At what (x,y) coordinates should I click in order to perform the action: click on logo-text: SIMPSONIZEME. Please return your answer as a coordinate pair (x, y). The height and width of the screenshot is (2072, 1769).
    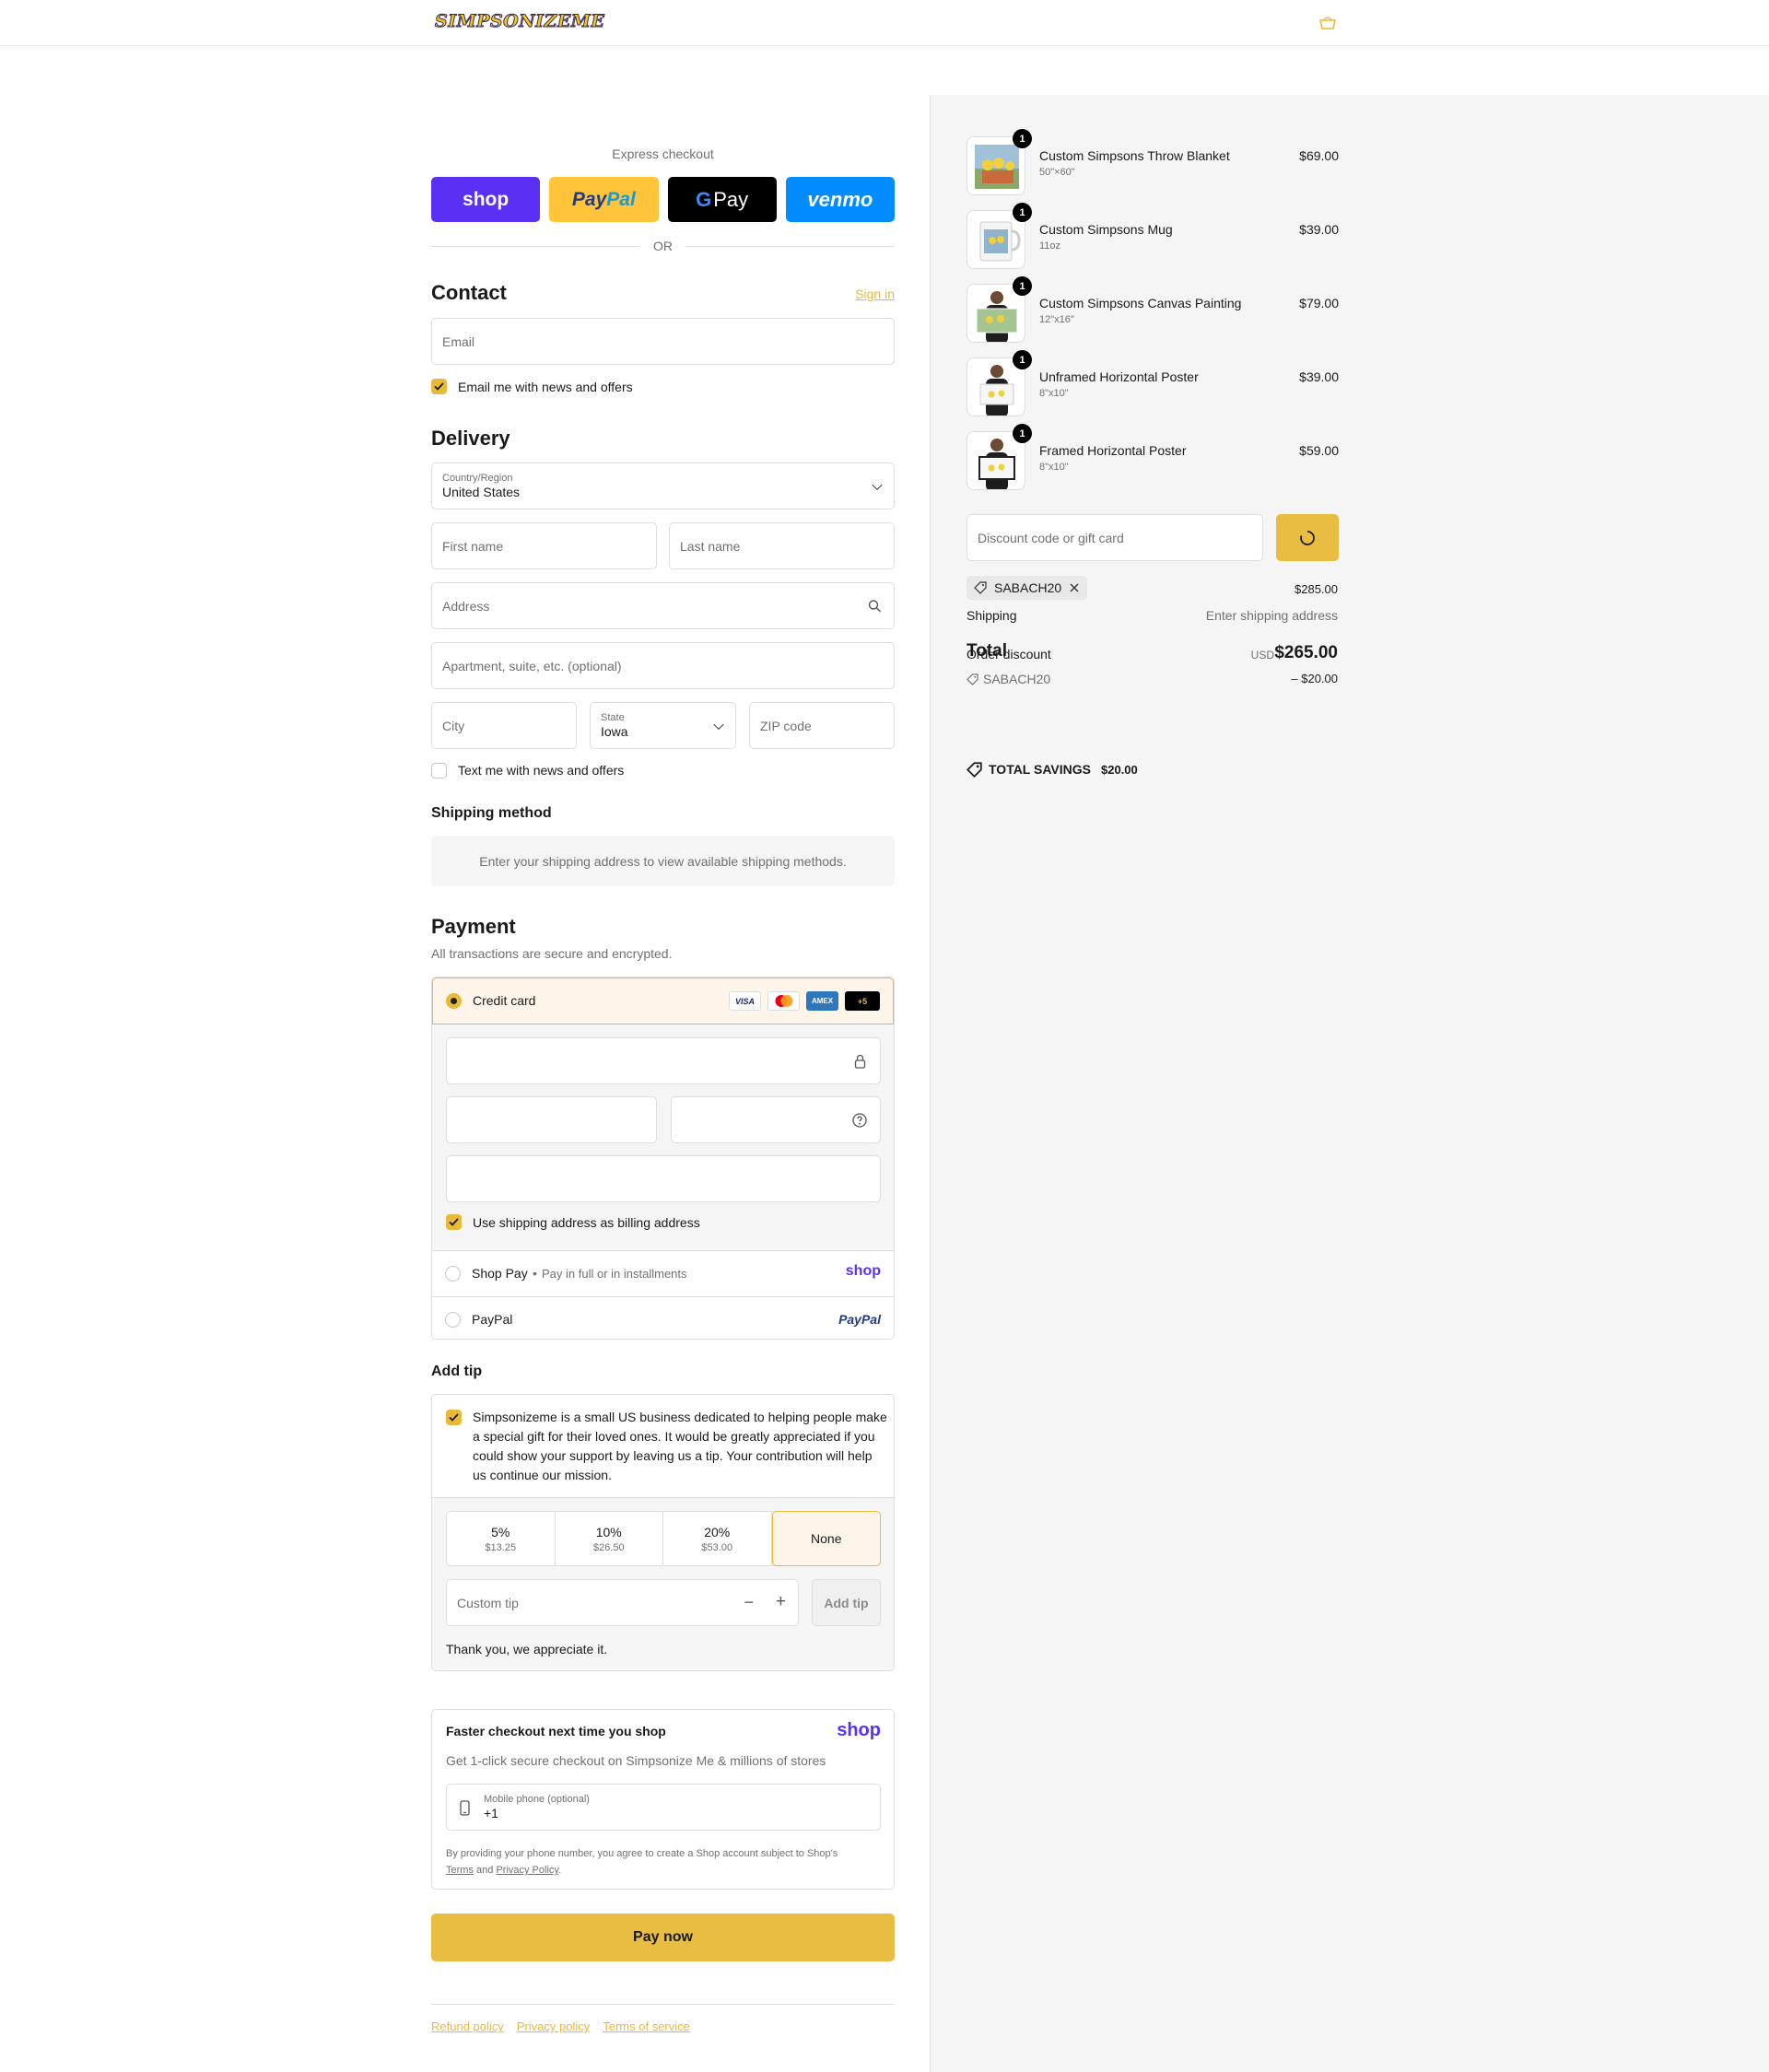
    Looking at the image, I should click on (519, 21).